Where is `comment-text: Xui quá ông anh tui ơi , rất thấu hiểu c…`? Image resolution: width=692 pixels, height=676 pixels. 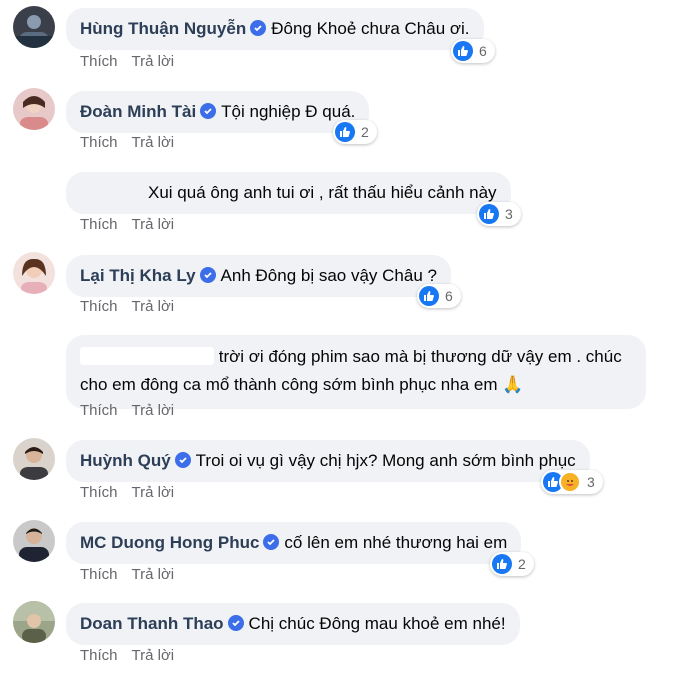
comment-text: Xui quá ông anh tui ơi , rất thấu hiểu c… is located at coordinates (322, 192).